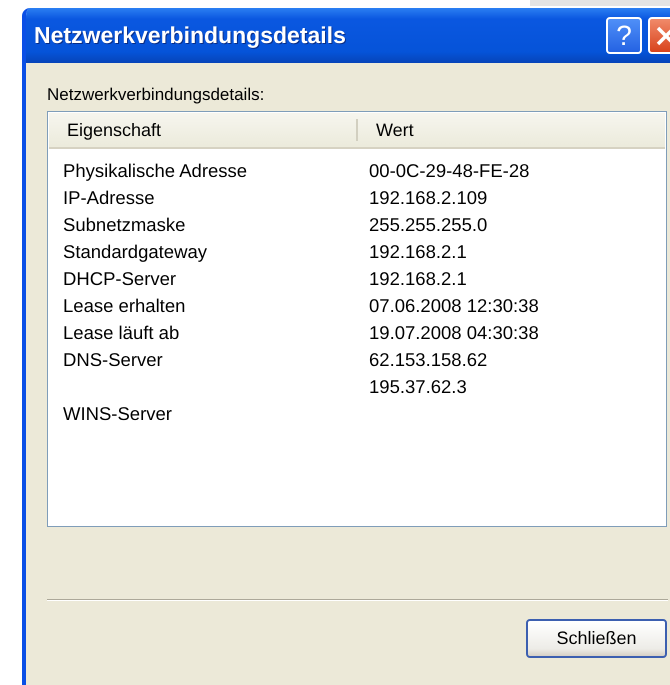 This screenshot has height=685, width=670. What do you see at coordinates (121, 333) in the screenshot?
I see `property-cell-text: Lease läuft ab` at bounding box center [121, 333].